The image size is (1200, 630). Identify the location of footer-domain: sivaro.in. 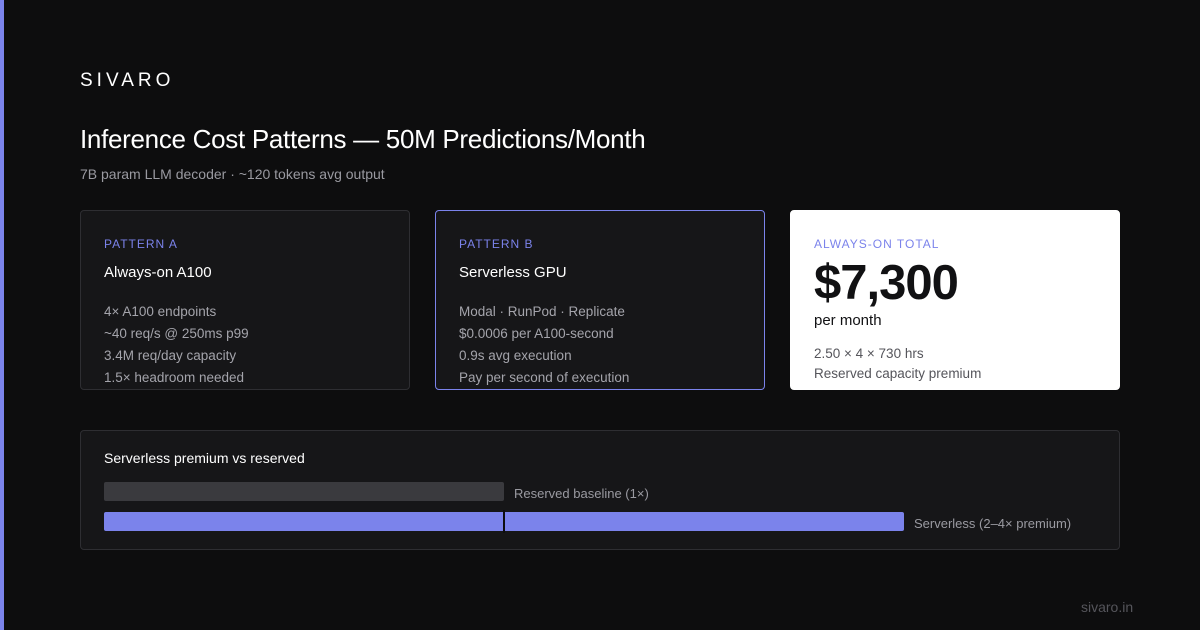
(1107, 607).